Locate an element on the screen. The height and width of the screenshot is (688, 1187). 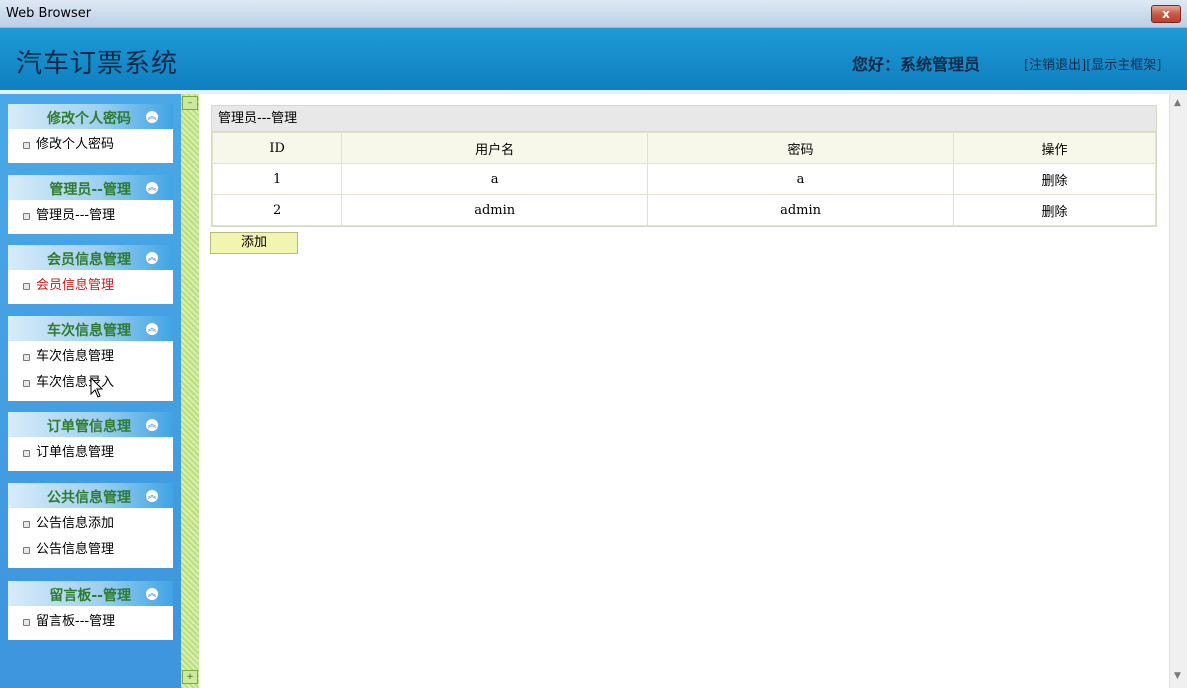
sidebar-item-guestbook-manage: 留言板---管理 is located at coordinates (90, 622).